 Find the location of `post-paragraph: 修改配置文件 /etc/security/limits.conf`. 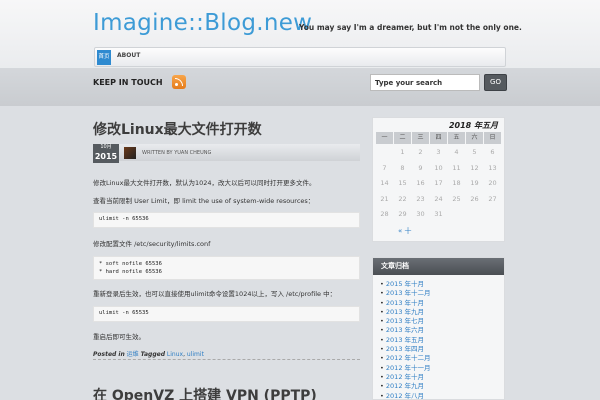

post-paragraph: 修改配置文件 /etc/security/limits.conf is located at coordinates (152, 244).